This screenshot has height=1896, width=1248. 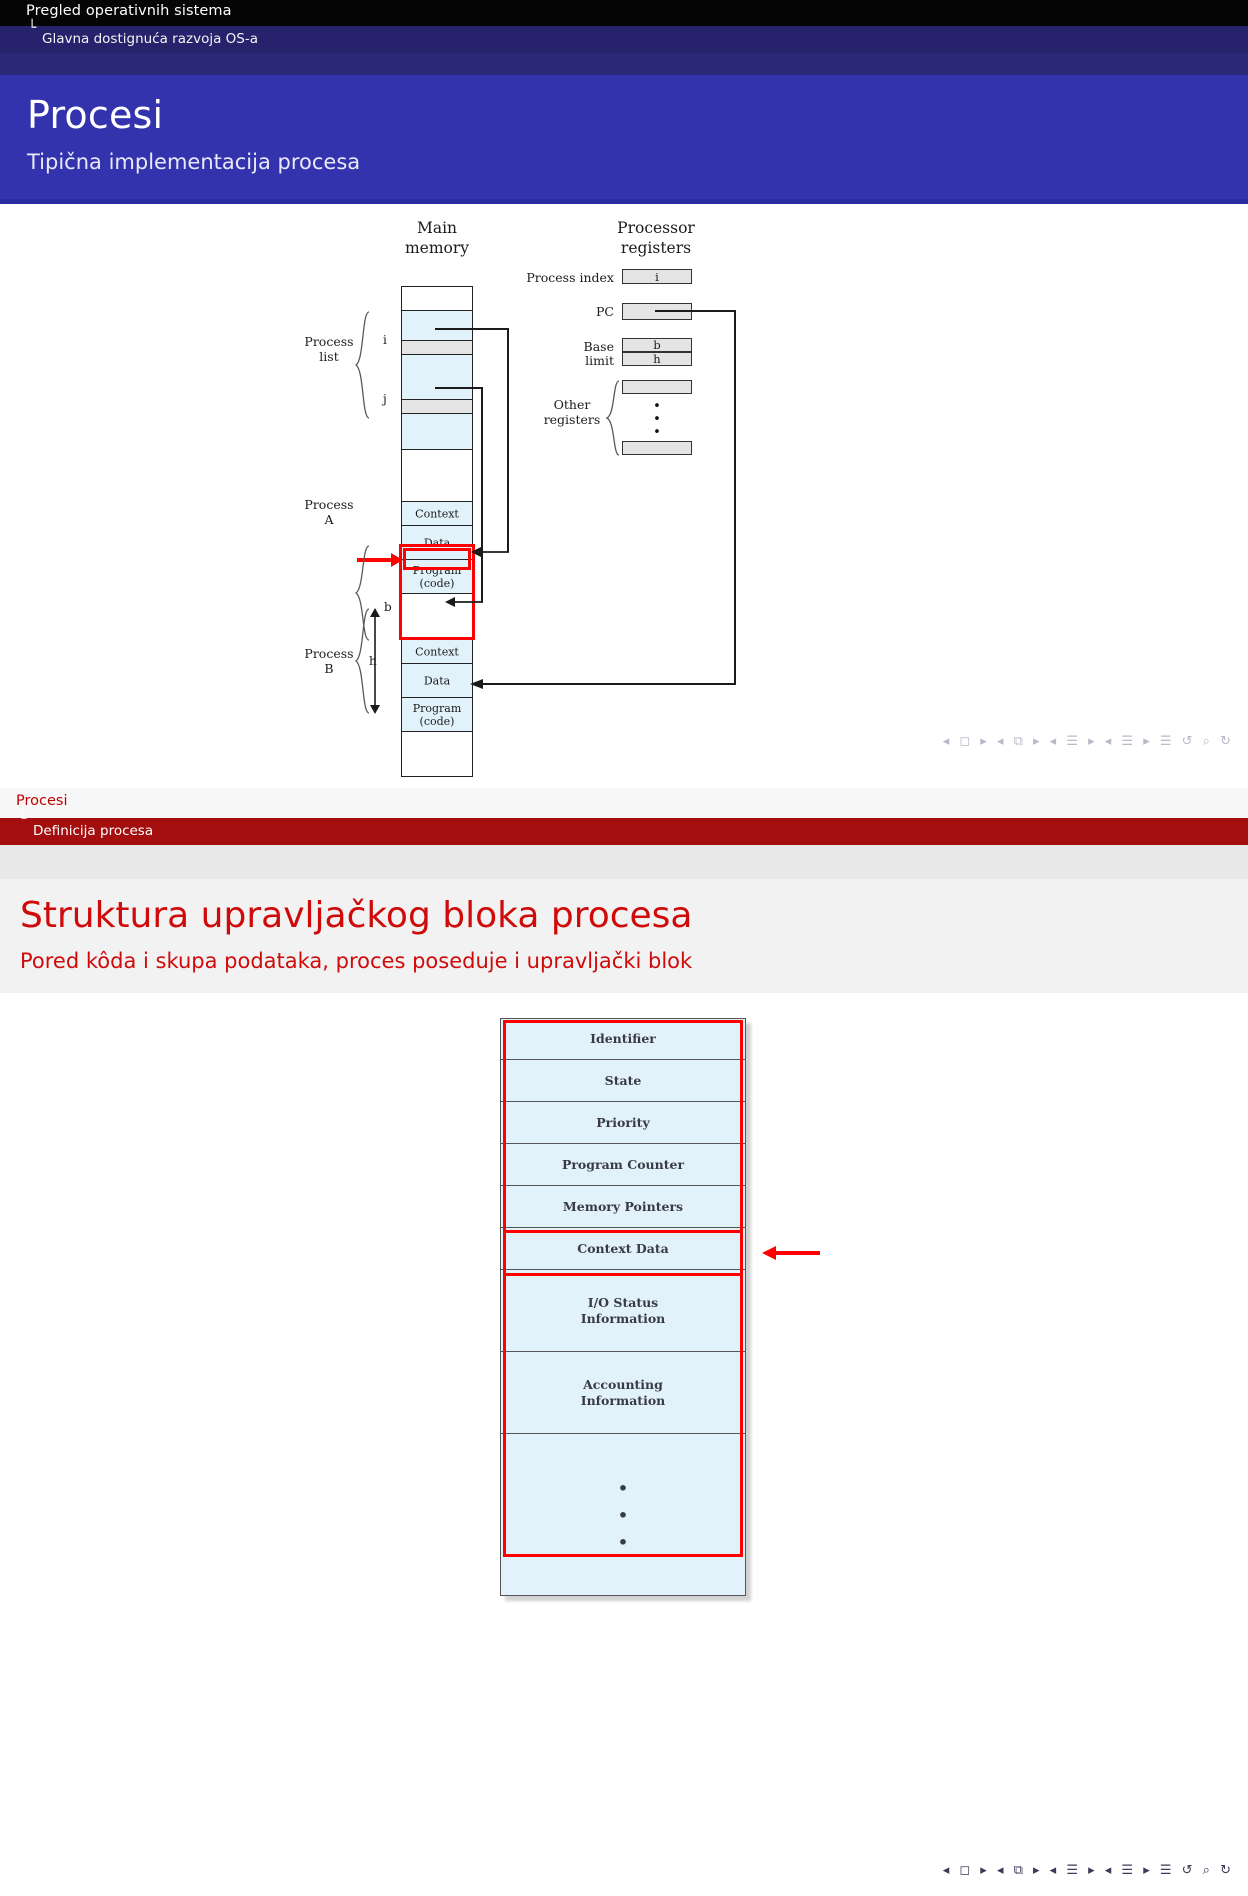 I want to click on slide2-band, so click(x=624, y=862).